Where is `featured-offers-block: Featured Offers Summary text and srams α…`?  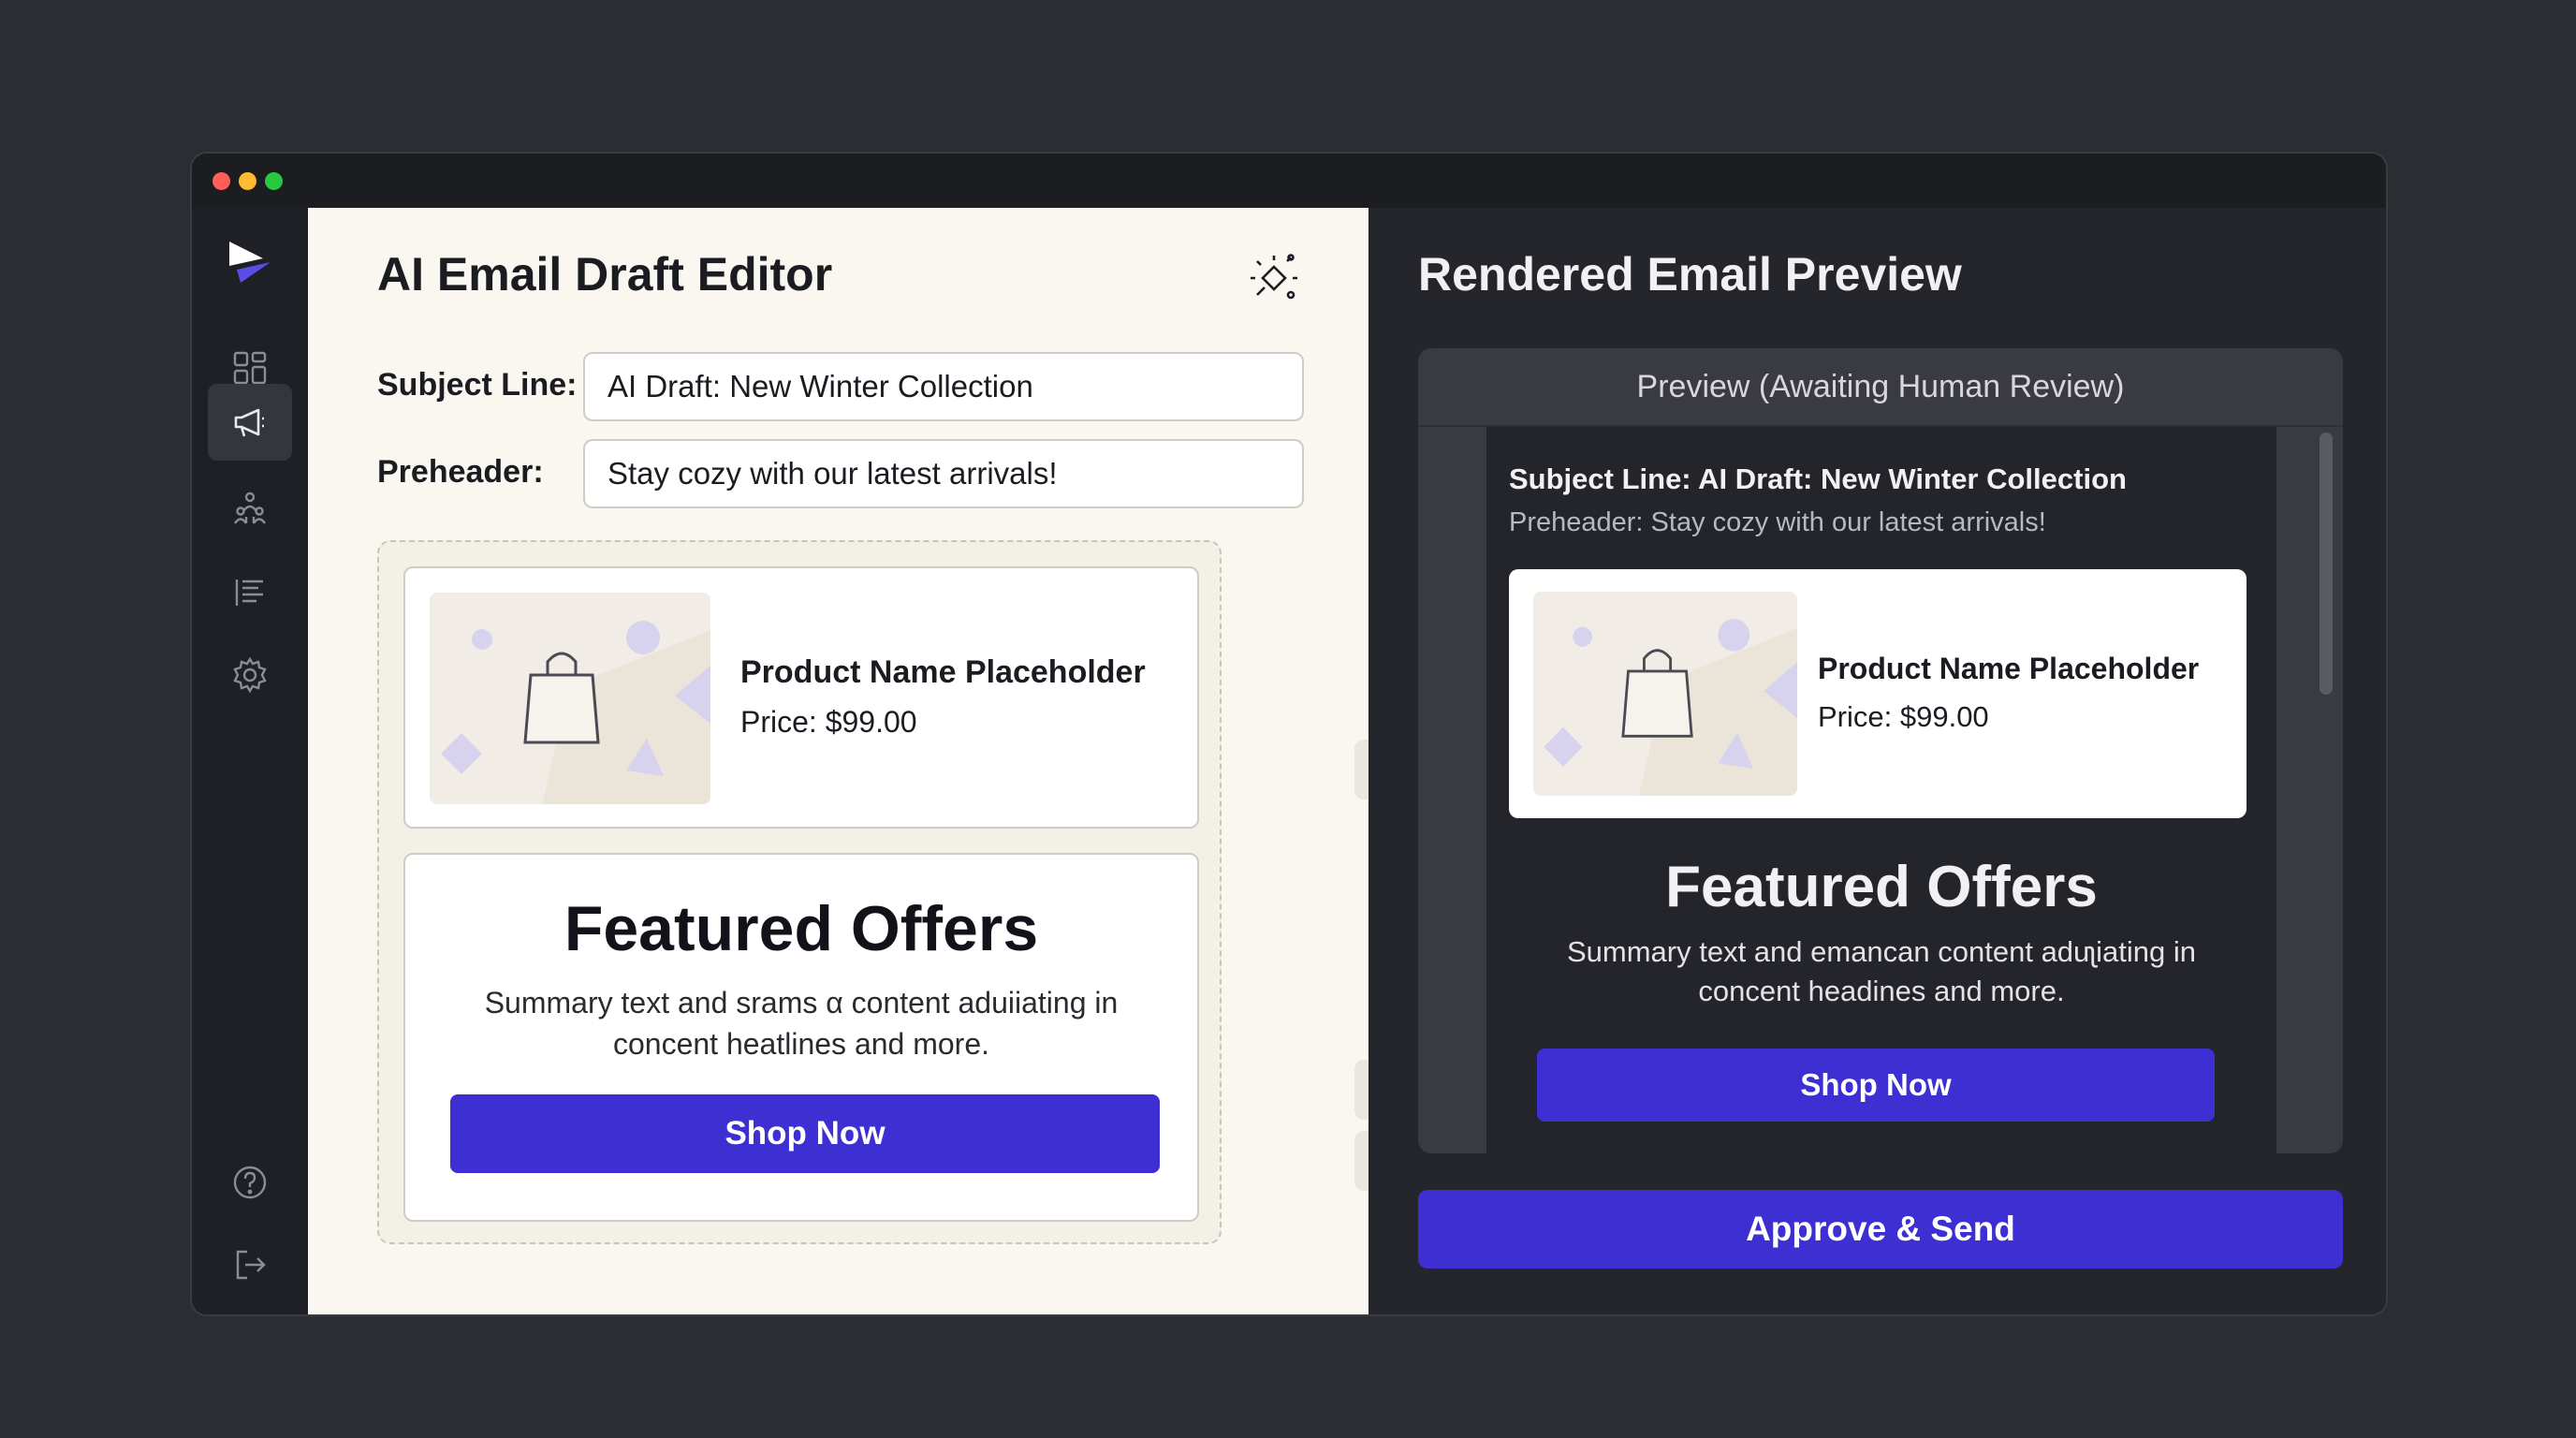 featured-offers-block: Featured Offers Summary text and srams α… is located at coordinates (801, 1037).